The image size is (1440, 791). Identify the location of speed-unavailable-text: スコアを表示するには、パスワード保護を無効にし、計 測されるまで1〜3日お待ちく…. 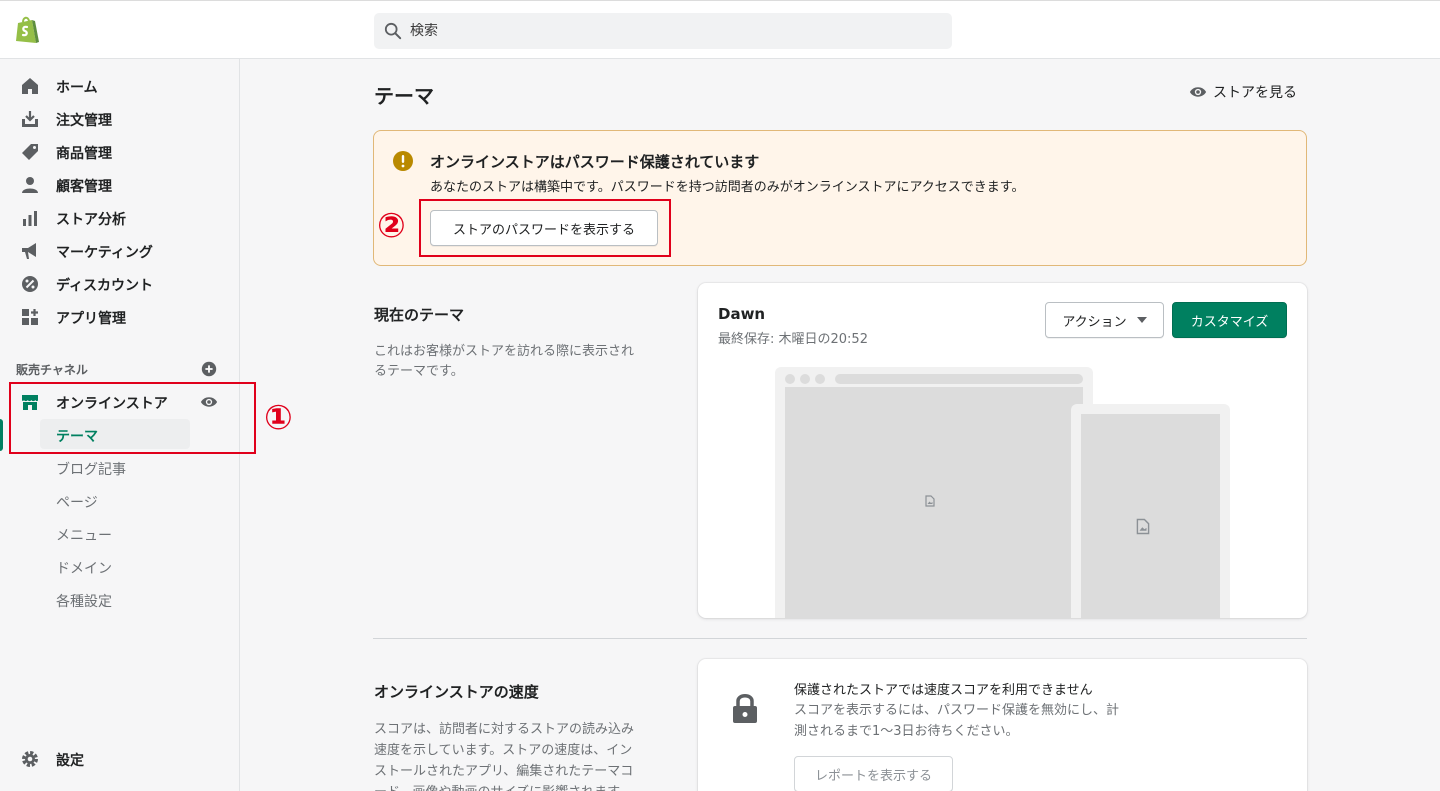
(974, 721).